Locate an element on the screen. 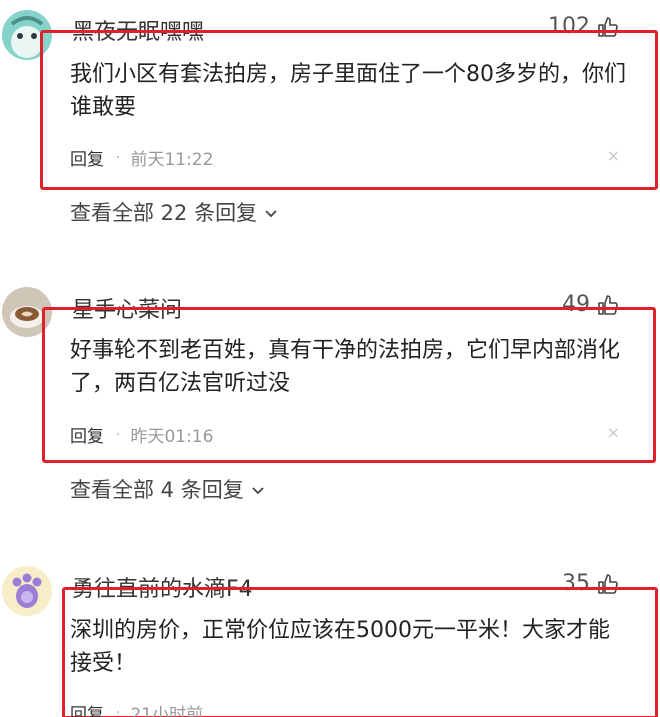 This screenshot has width=660, height=717. comment-text: 深圳的房价，正常价位应该在5000元一平米！大家才能接受！ is located at coordinates (340, 647).